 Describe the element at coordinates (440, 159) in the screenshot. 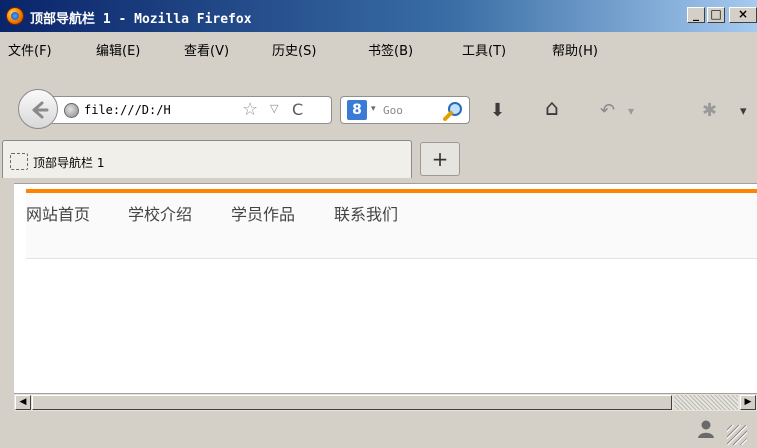

I see `new-tab-button: +` at that location.